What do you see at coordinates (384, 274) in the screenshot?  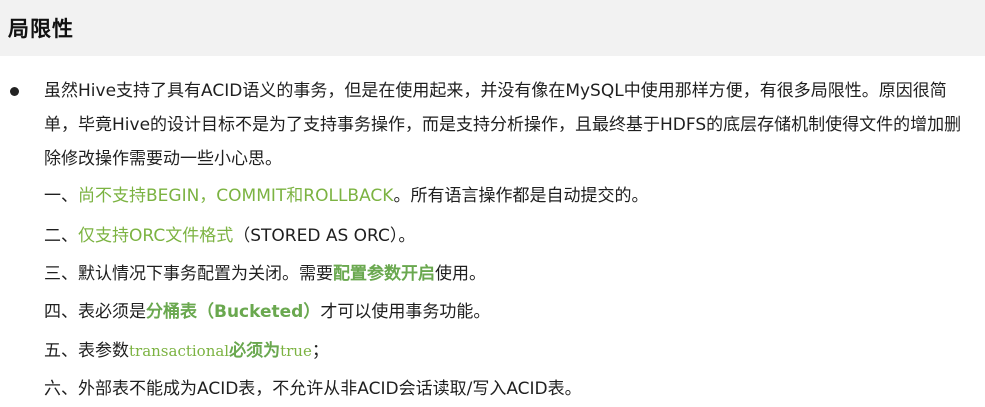 I see `item-highlight: 配置参数开启` at bounding box center [384, 274].